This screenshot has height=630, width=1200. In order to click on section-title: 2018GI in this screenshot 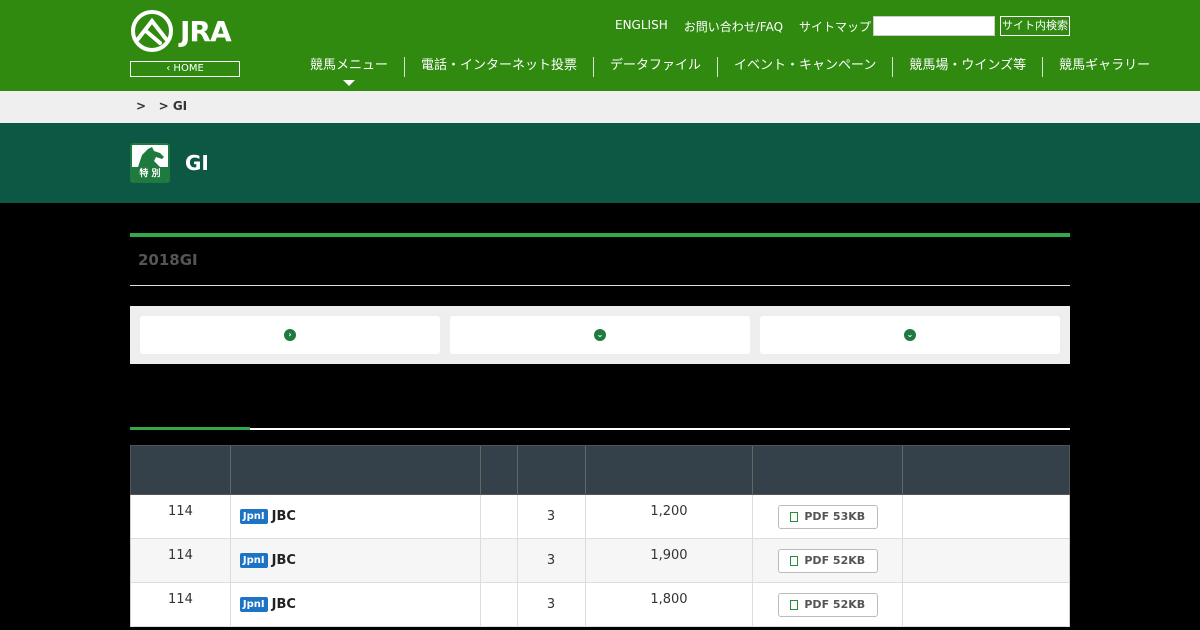, I will do `click(168, 260)`.